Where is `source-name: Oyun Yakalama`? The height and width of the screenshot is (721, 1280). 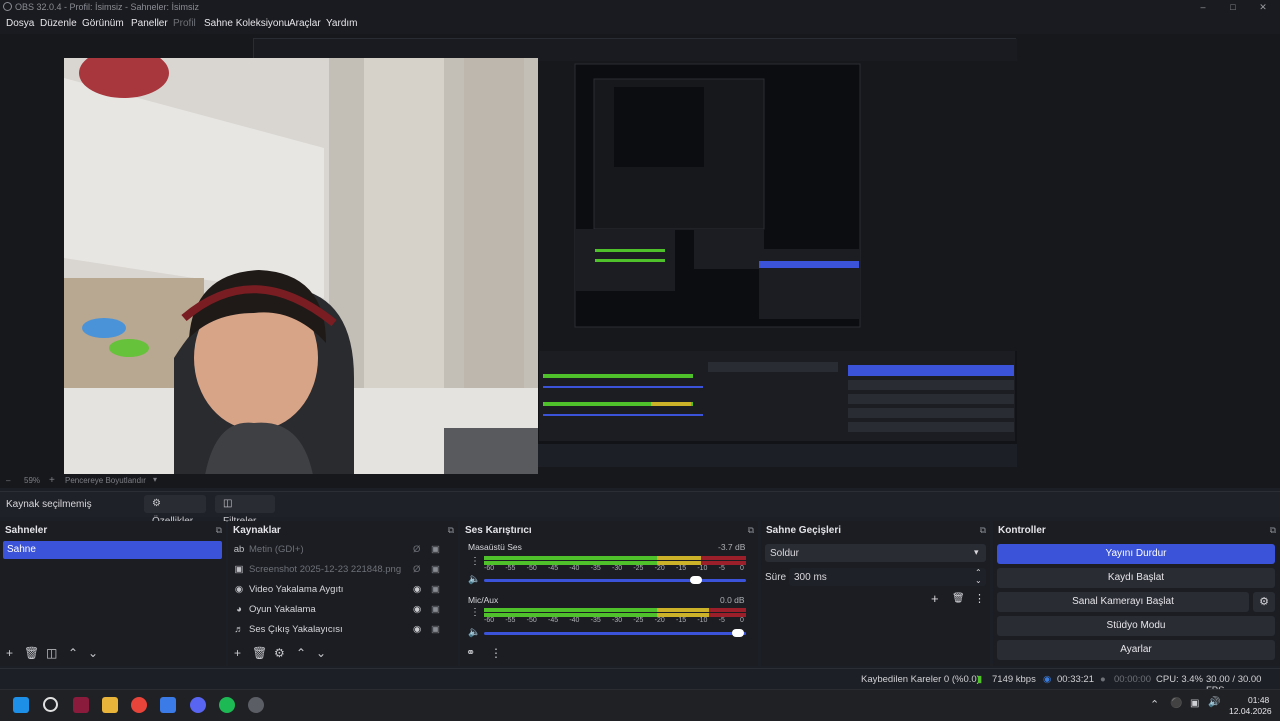
source-name: Oyun Yakalama is located at coordinates (282, 609).